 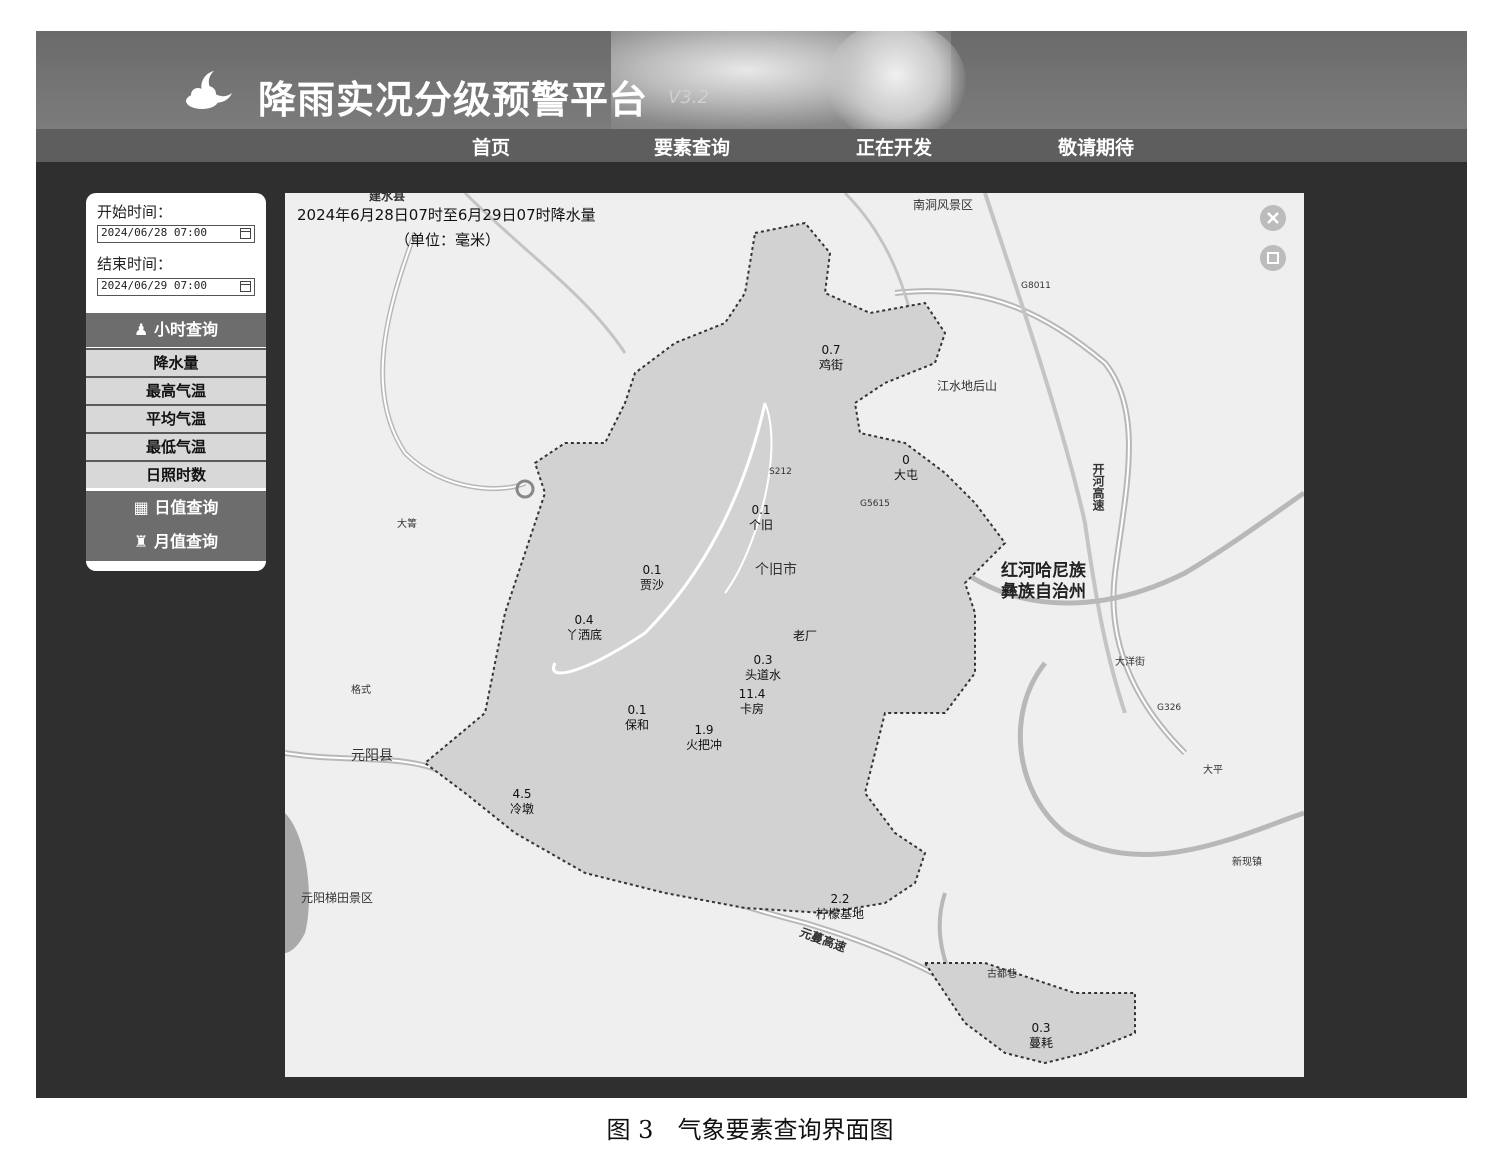 I want to click on place-gudaxiang: 古都巷, so click(x=1002, y=974).